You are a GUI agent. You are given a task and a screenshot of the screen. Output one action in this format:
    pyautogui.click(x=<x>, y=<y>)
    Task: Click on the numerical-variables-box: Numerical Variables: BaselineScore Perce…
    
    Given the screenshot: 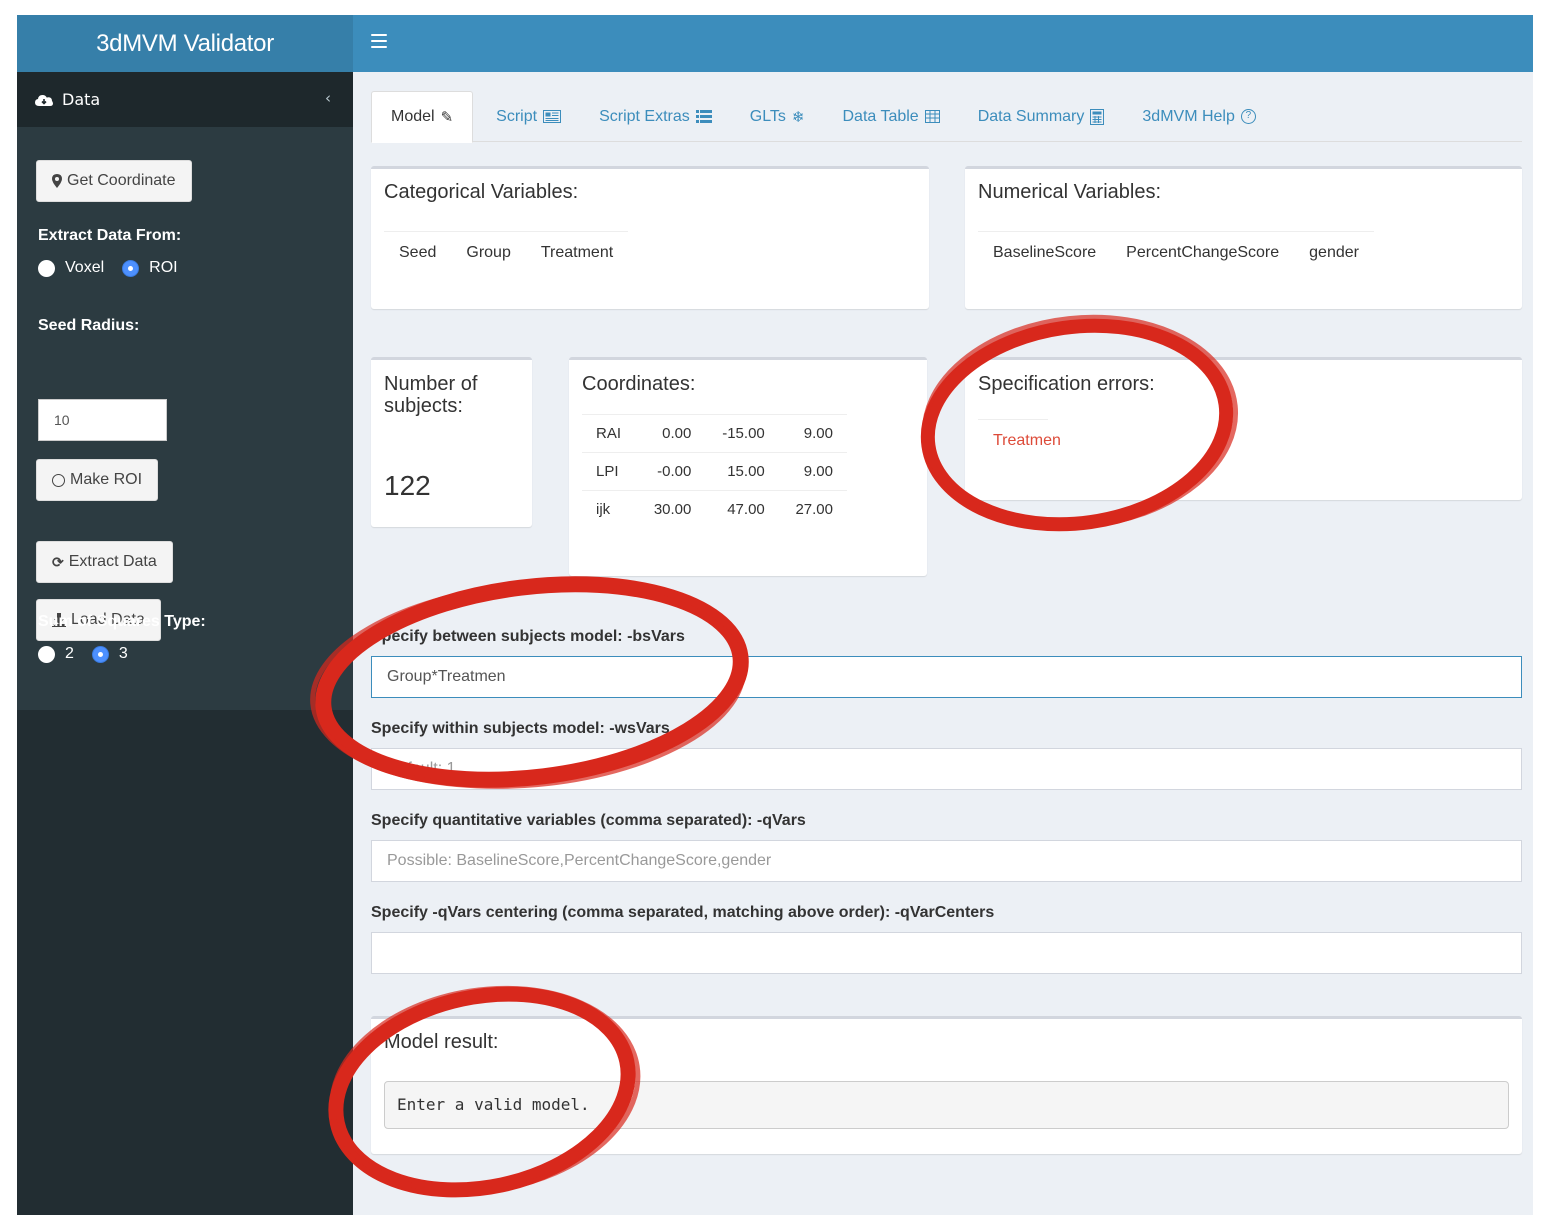 What is the action you would take?
    pyautogui.click(x=1243, y=237)
    